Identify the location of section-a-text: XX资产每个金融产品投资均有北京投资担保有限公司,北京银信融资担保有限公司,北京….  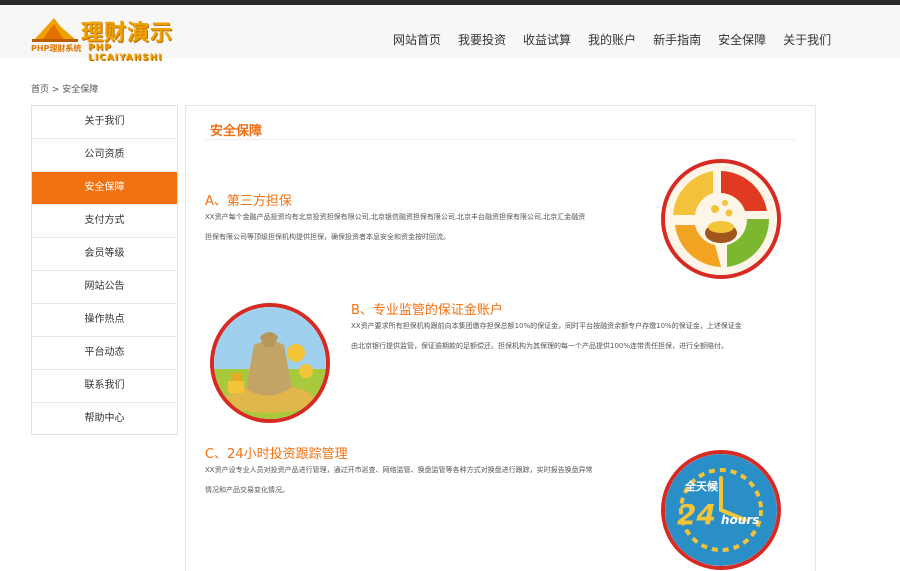
(435, 227).